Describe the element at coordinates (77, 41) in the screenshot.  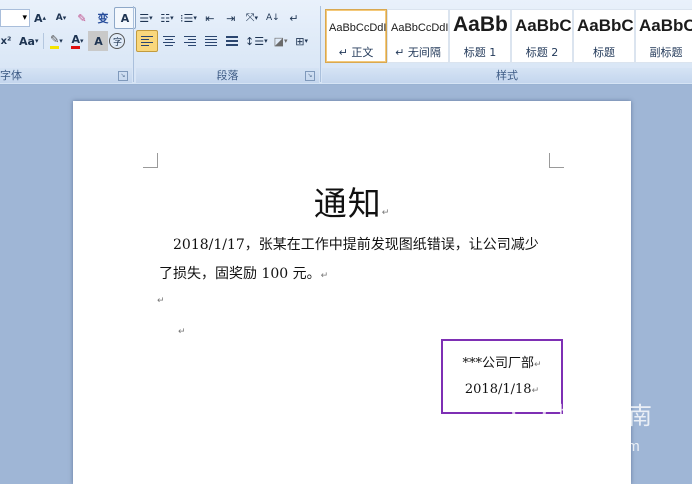
I see `font-color-button: A ▾` at that location.